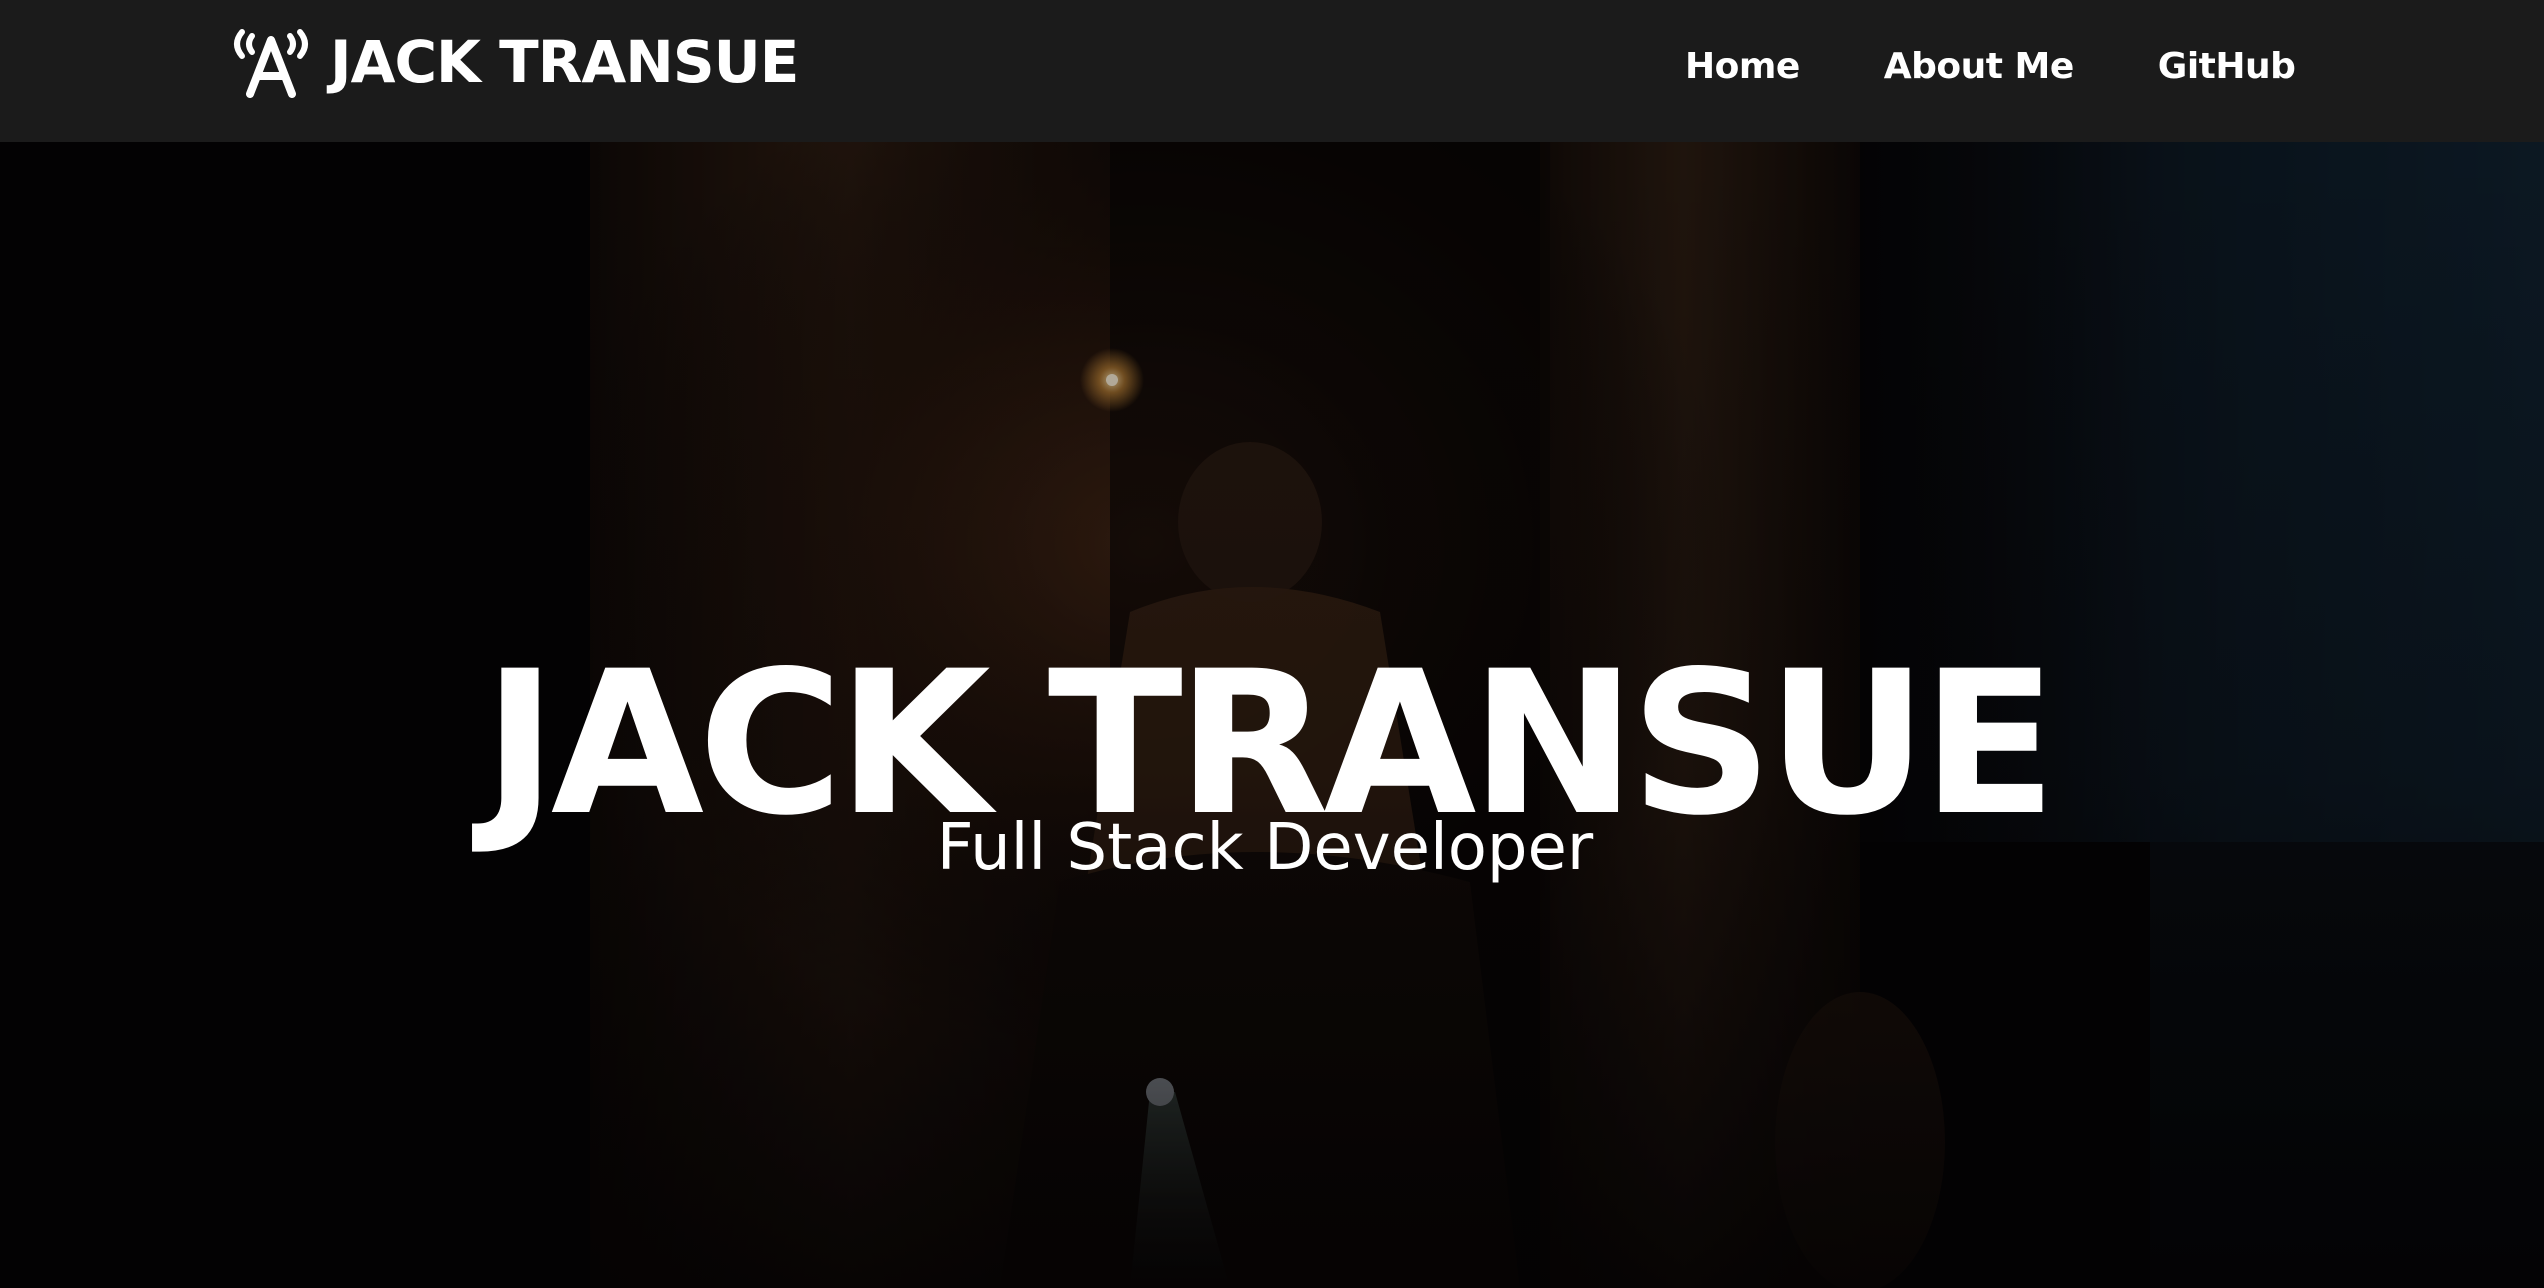 The image size is (2544, 1288). Describe the element at coordinates (271, 62) in the screenshot. I see `radio-tower-icon` at that location.